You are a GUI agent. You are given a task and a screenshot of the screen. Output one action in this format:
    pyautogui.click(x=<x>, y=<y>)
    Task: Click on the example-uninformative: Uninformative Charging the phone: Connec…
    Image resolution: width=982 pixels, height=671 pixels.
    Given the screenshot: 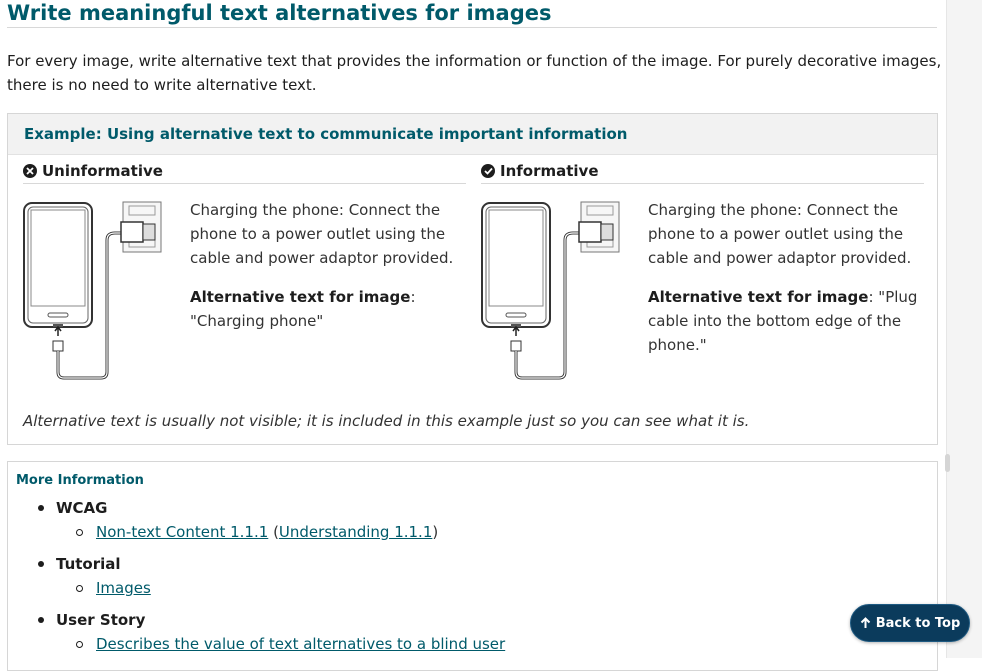 What is the action you would take?
    pyautogui.click(x=244, y=271)
    